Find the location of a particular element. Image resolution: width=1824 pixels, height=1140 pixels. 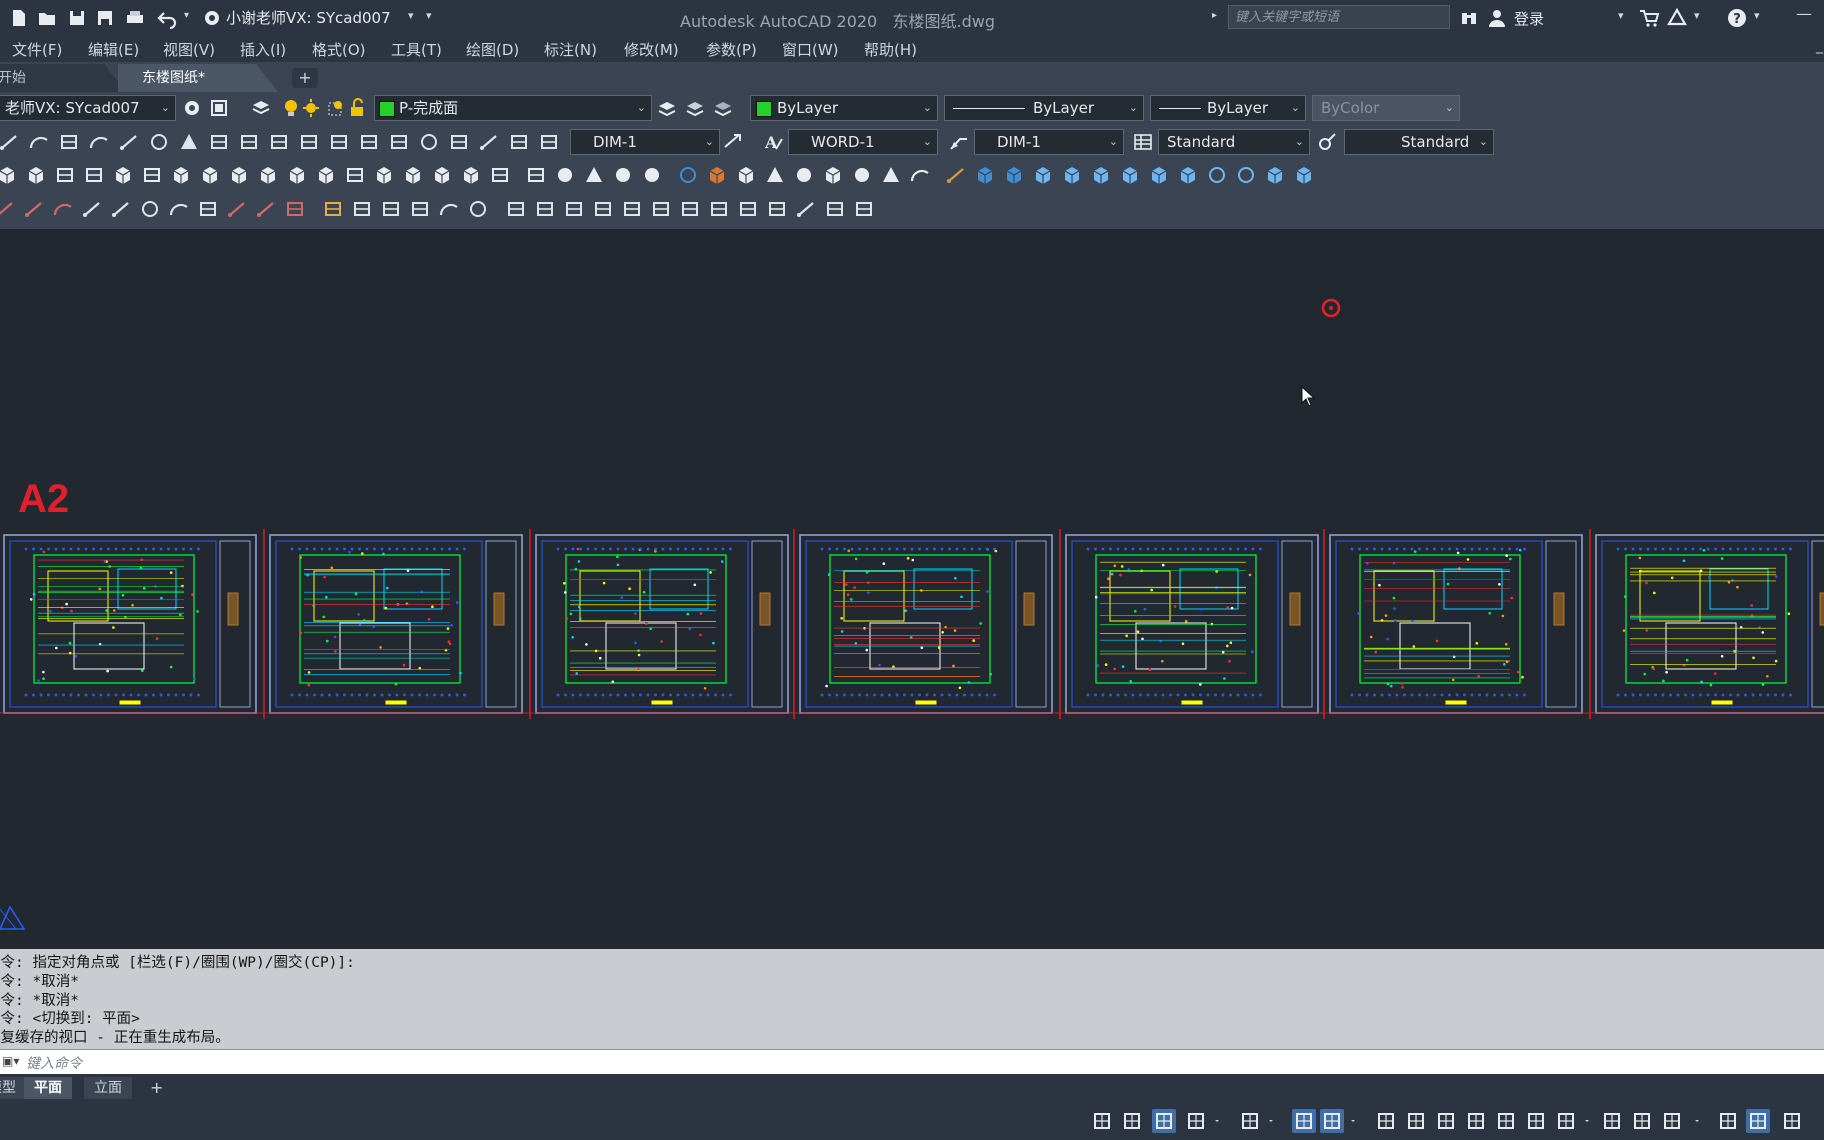

layer-previous-icon is located at coordinates (695, 108).